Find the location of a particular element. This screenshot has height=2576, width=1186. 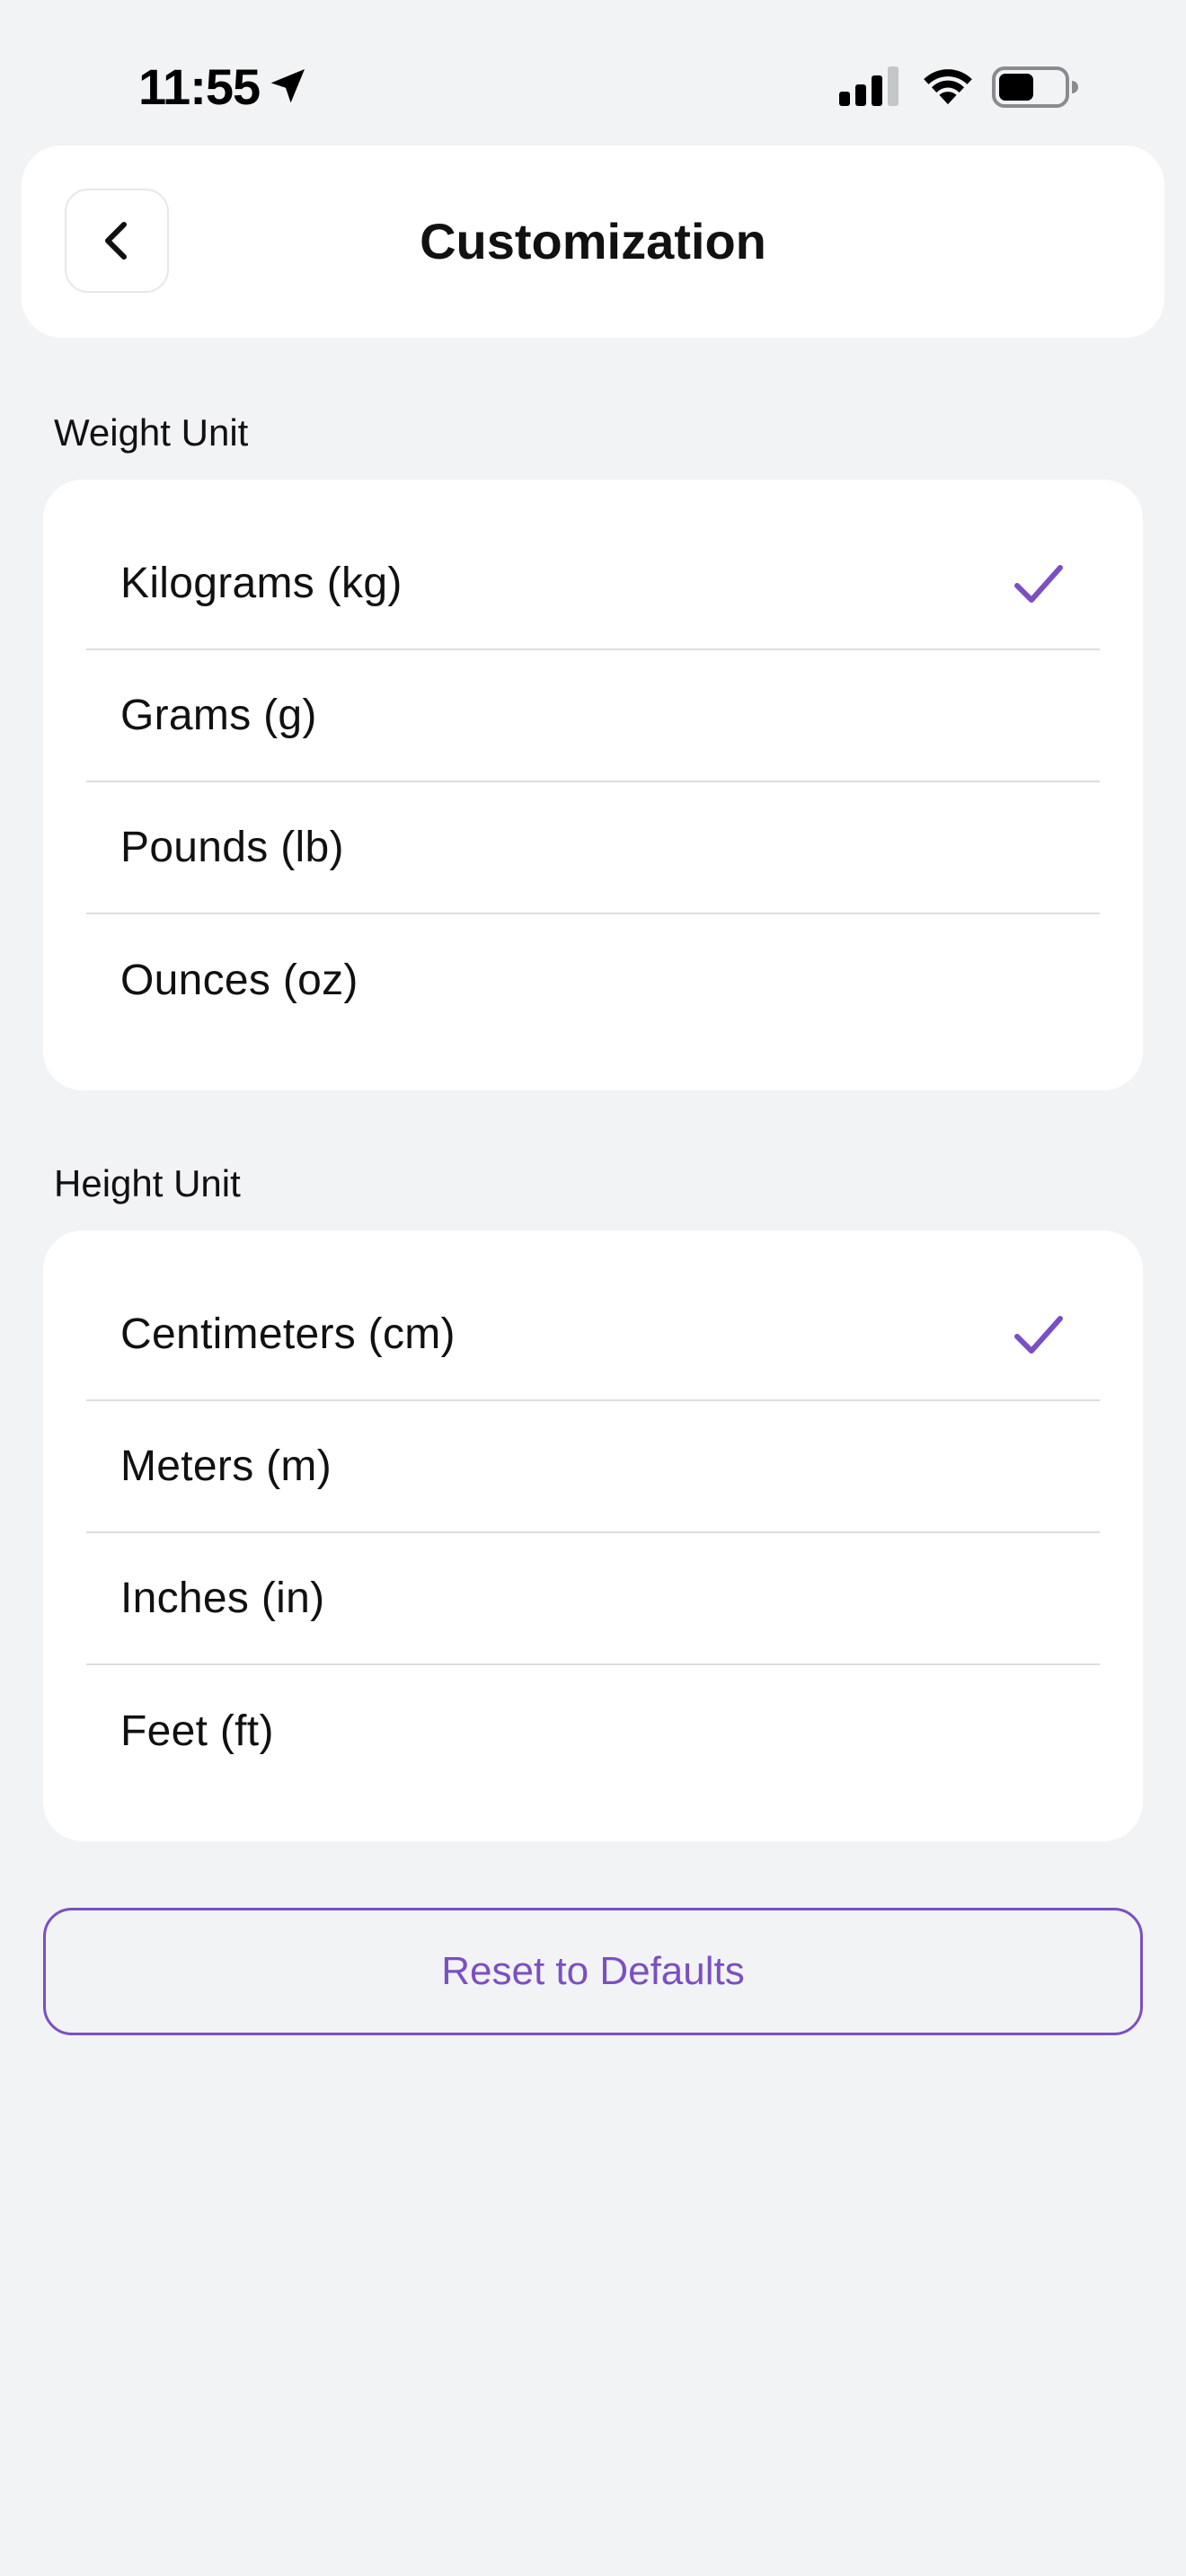

status-time: 11:55 is located at coordinates (199, 86).